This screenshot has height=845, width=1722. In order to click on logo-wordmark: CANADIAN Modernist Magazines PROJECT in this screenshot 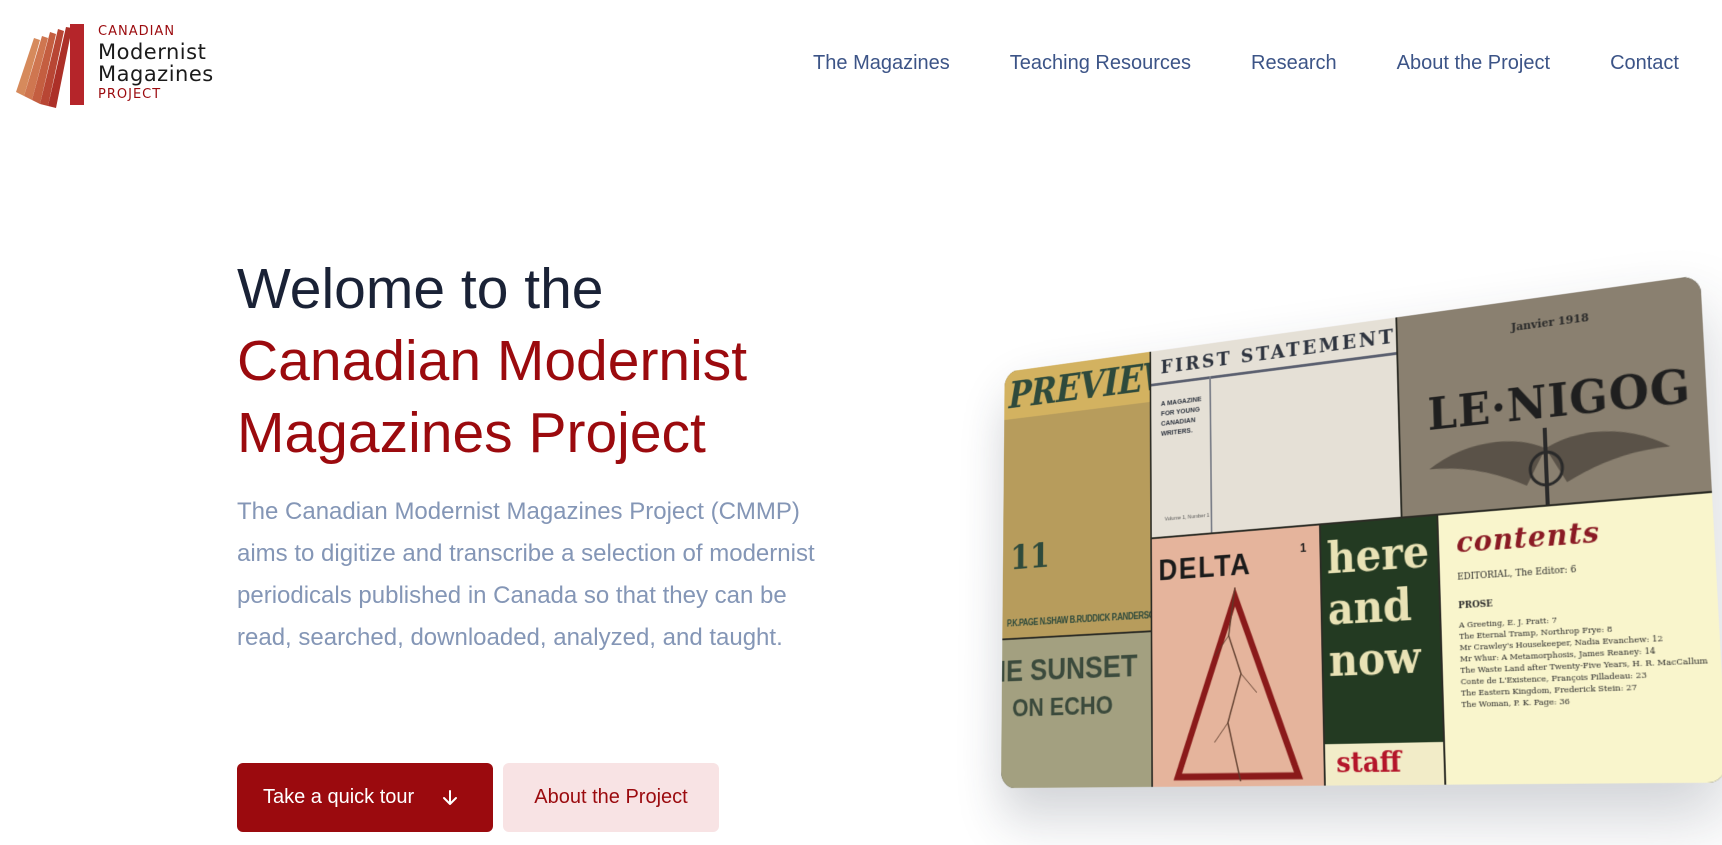, I will do `click(156, 62)`.